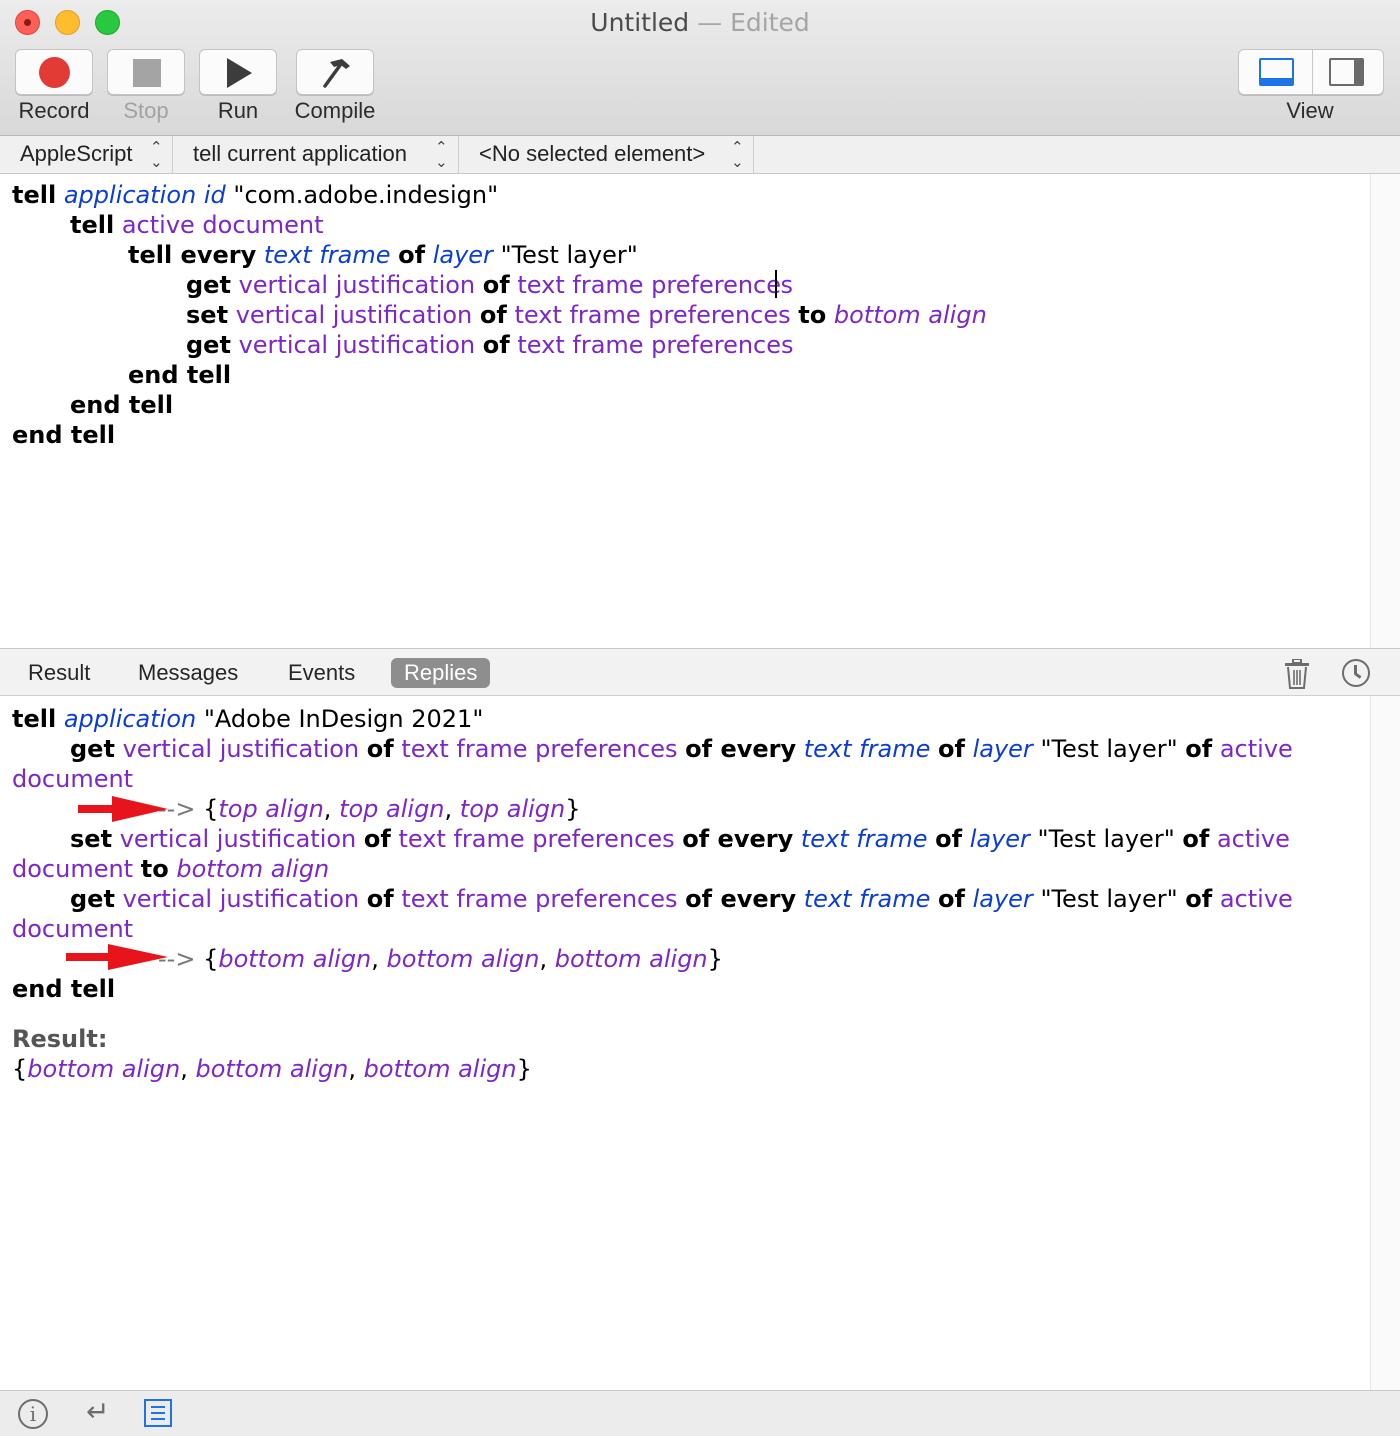  Describe the element at coordinates (76, 153) in the screenshot. I see `language-value: AppleScript` at that location.